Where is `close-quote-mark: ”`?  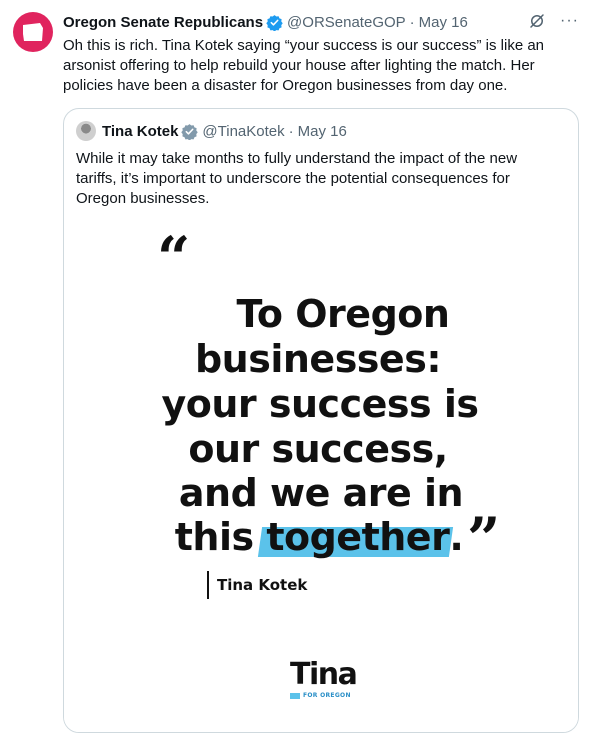 close-quote-mark: ” is located at coordinates (484, 539).